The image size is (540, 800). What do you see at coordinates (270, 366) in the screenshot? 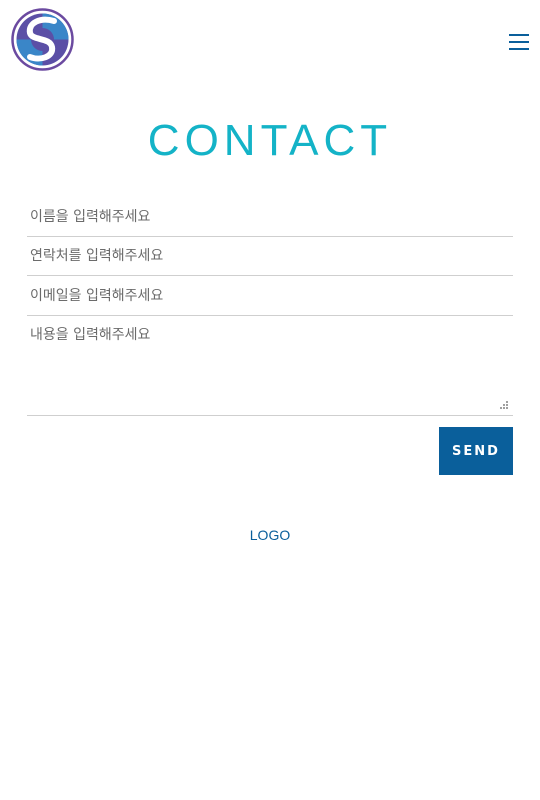
I see `message-field` at bounding box center [270, 366].